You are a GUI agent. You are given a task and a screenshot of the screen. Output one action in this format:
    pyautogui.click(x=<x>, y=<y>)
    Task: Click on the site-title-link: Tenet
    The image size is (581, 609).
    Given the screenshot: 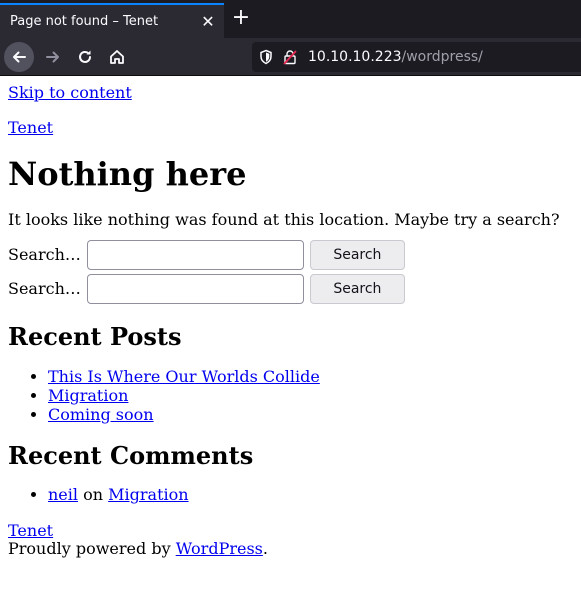 What is the action you would take?
    pyautogui.click(x=290, y=127)
    